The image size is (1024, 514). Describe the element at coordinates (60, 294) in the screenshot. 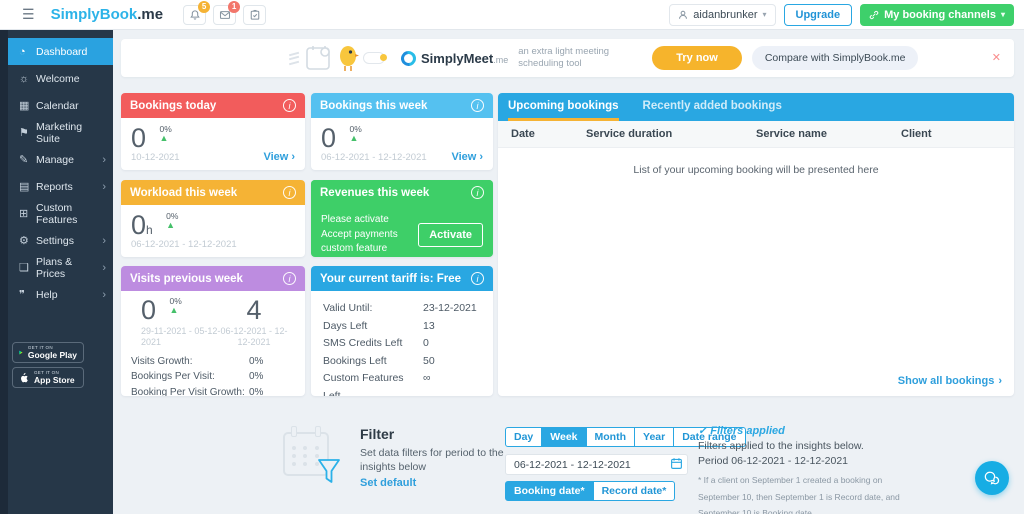

I see `sidebar-item-help: ❞ Help ›` at that location.